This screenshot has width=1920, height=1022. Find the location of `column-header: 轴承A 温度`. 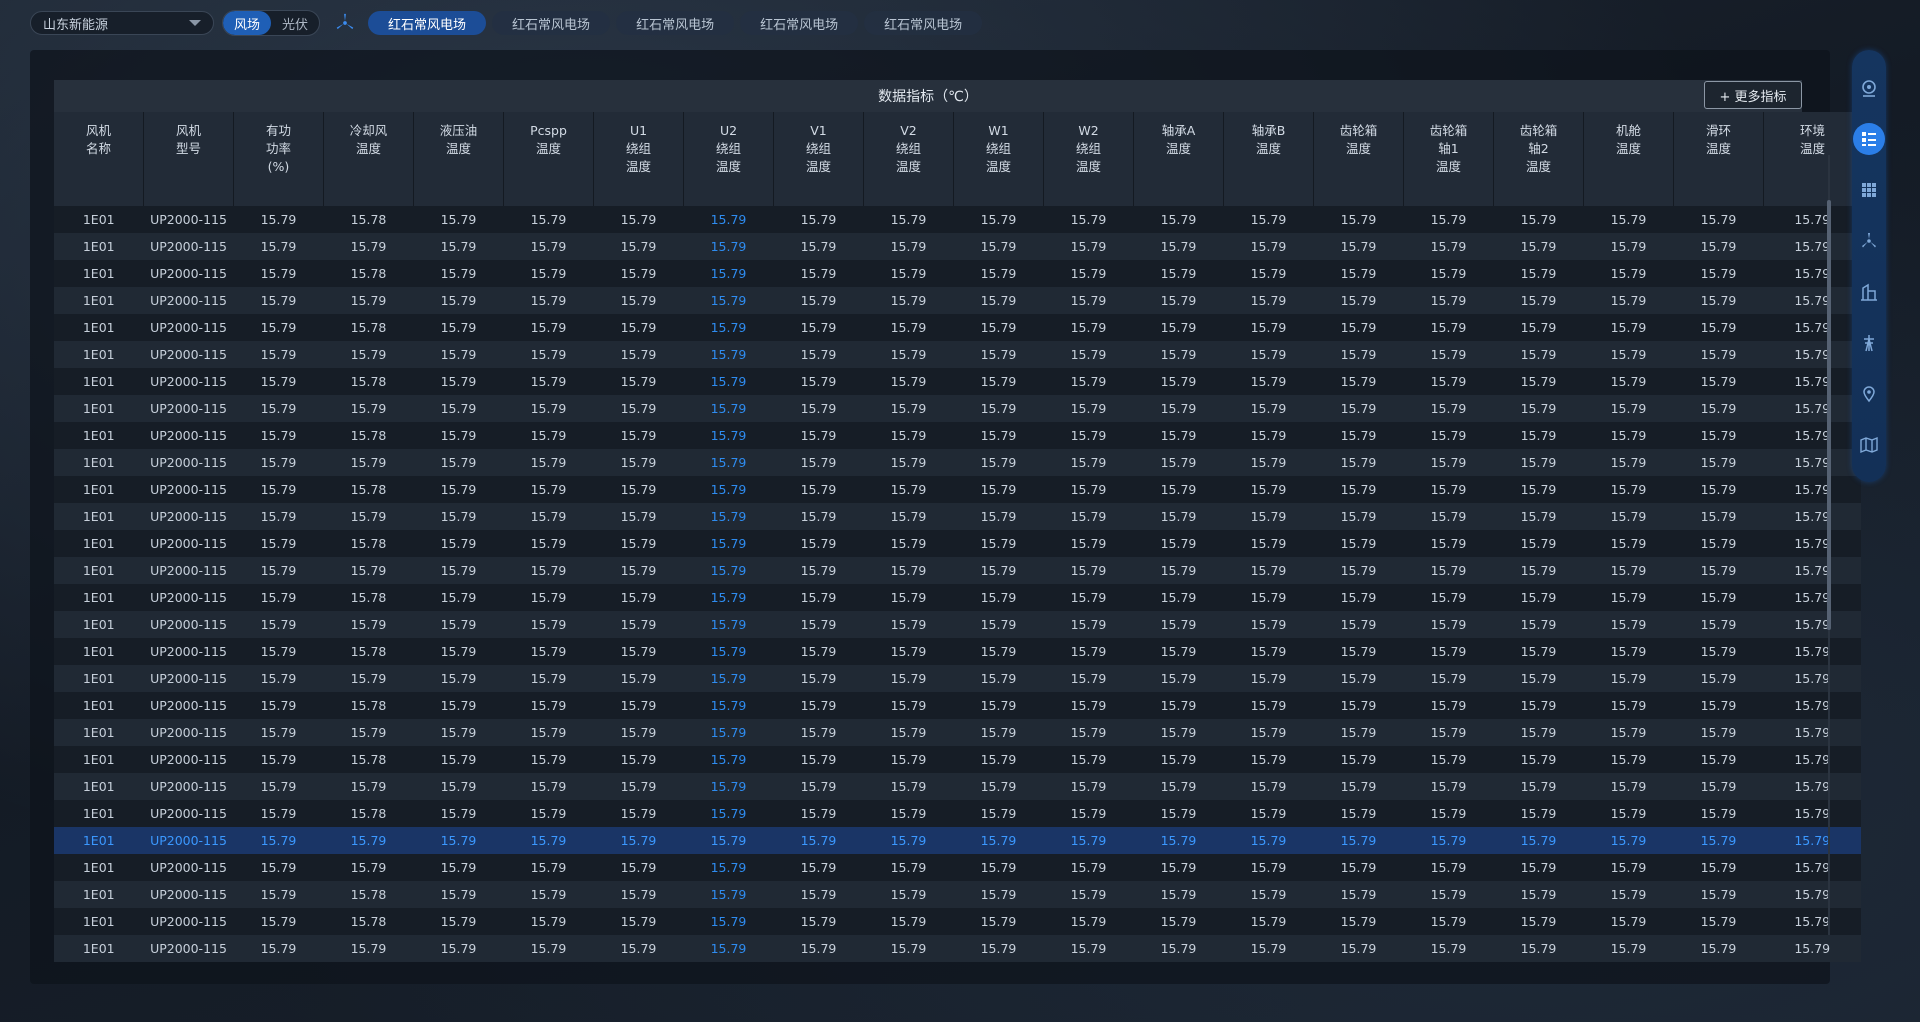

column-header: 轴承A 温度 is located at coordinates (1178, 159).